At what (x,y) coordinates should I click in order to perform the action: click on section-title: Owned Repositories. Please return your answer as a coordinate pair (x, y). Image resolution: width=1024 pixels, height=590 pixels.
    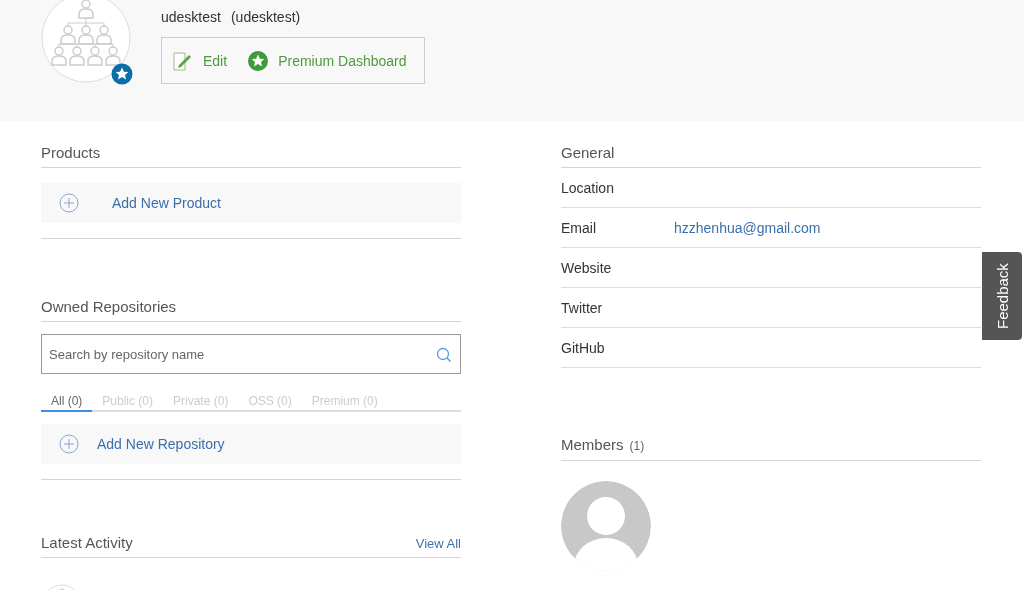
    Looking at the image, I should click on (109, 306).